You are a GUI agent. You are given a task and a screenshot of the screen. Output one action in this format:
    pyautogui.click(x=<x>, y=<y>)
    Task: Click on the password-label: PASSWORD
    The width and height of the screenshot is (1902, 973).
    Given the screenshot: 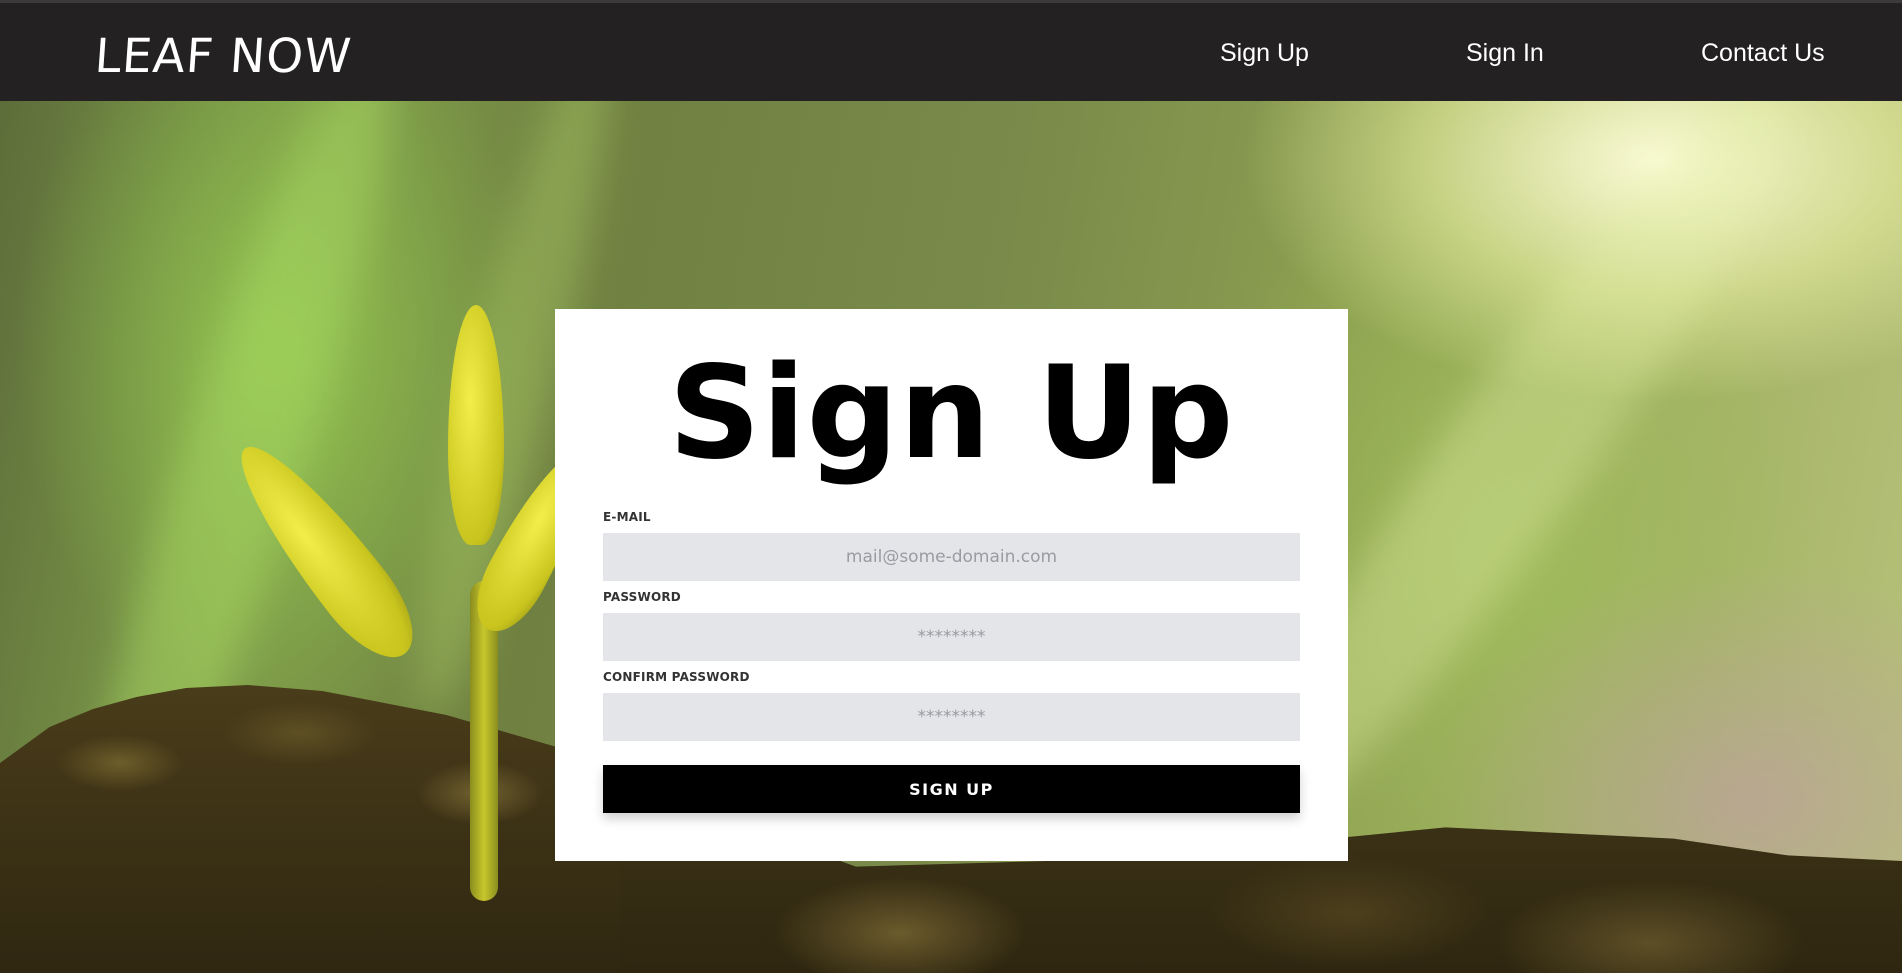 What is the action you would take?
    pyautogui.click(x=642, y=597)
    